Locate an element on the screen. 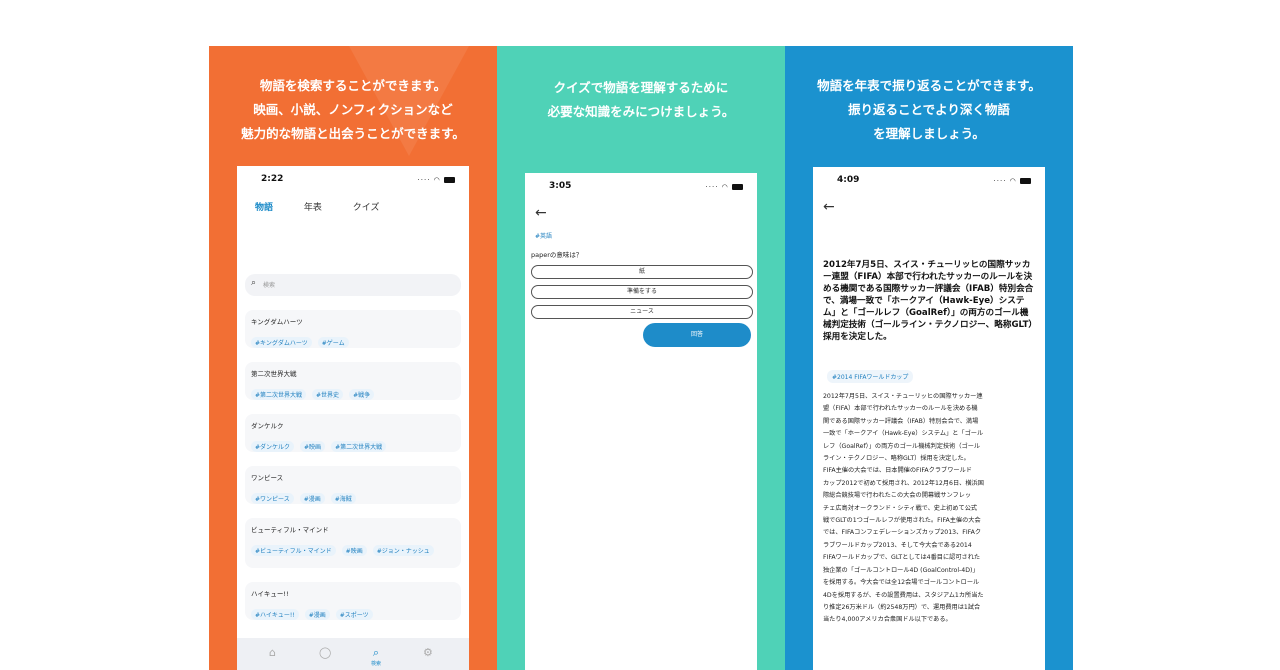  tag: #ハイキュー!! is located at coordinates (275, 614).